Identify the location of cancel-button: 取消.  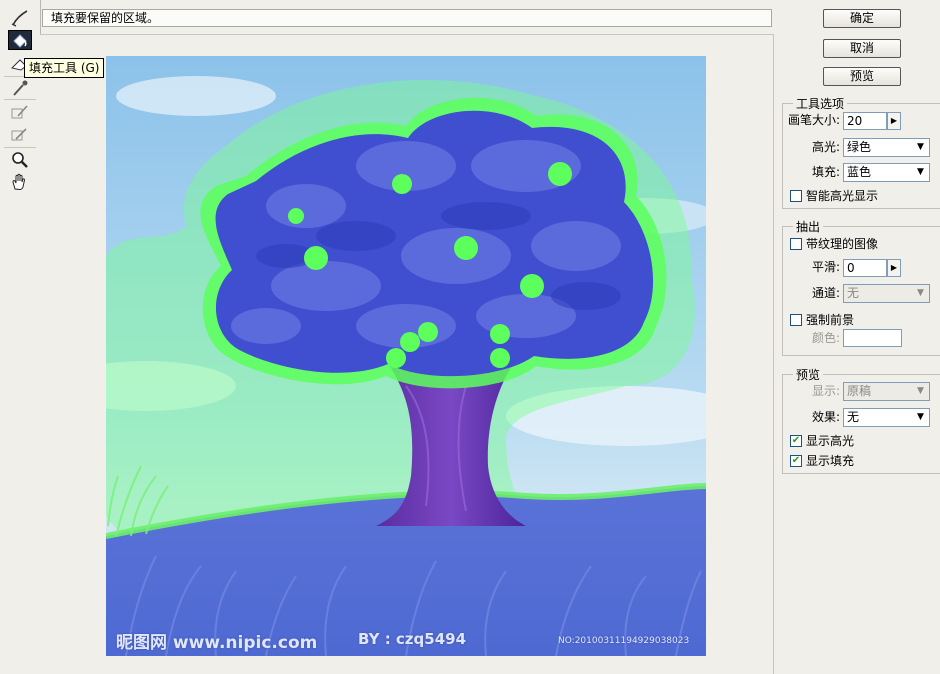
(862, 48).